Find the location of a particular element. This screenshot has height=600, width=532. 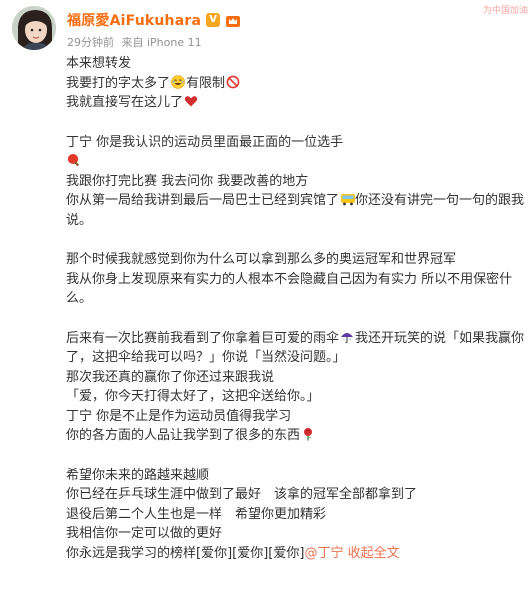

text-line: 了，这把伞给我可以吗？」你说「当然没问题。」 is located at coordinates (206, 357).